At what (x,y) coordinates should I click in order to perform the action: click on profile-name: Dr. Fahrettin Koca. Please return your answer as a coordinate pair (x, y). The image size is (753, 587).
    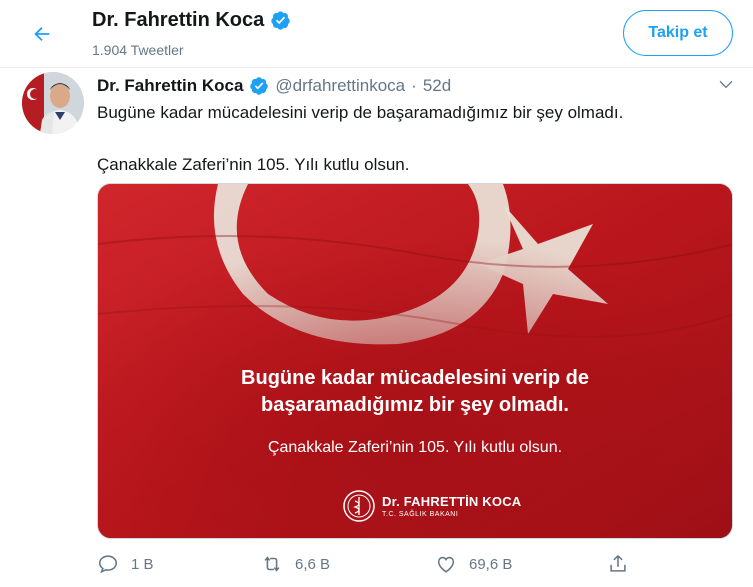
    Looking at the image, I should click on (178, 20).